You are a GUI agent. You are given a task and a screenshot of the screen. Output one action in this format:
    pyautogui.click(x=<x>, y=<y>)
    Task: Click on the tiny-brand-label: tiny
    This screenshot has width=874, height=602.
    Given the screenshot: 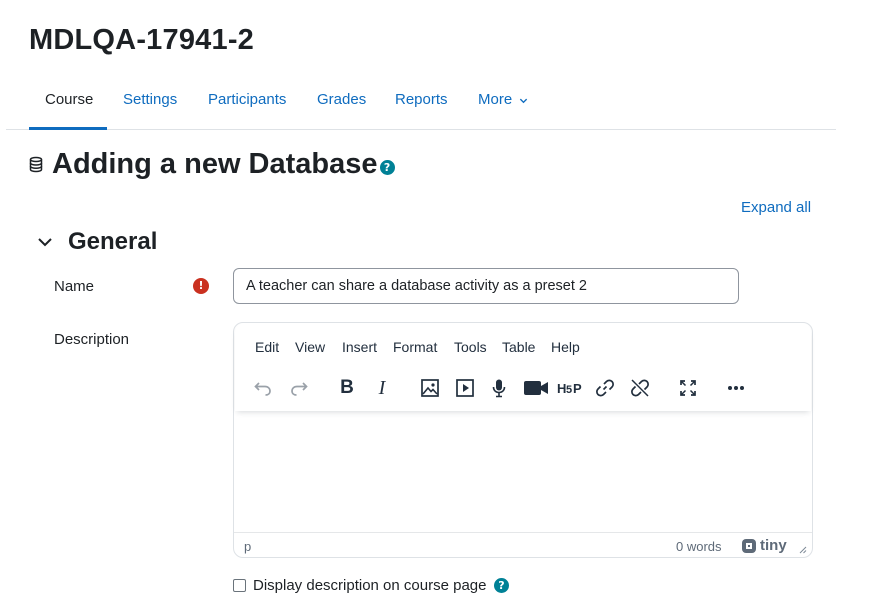 What is the action you would take?
    pyautogui.click(x=773, y=545)
    